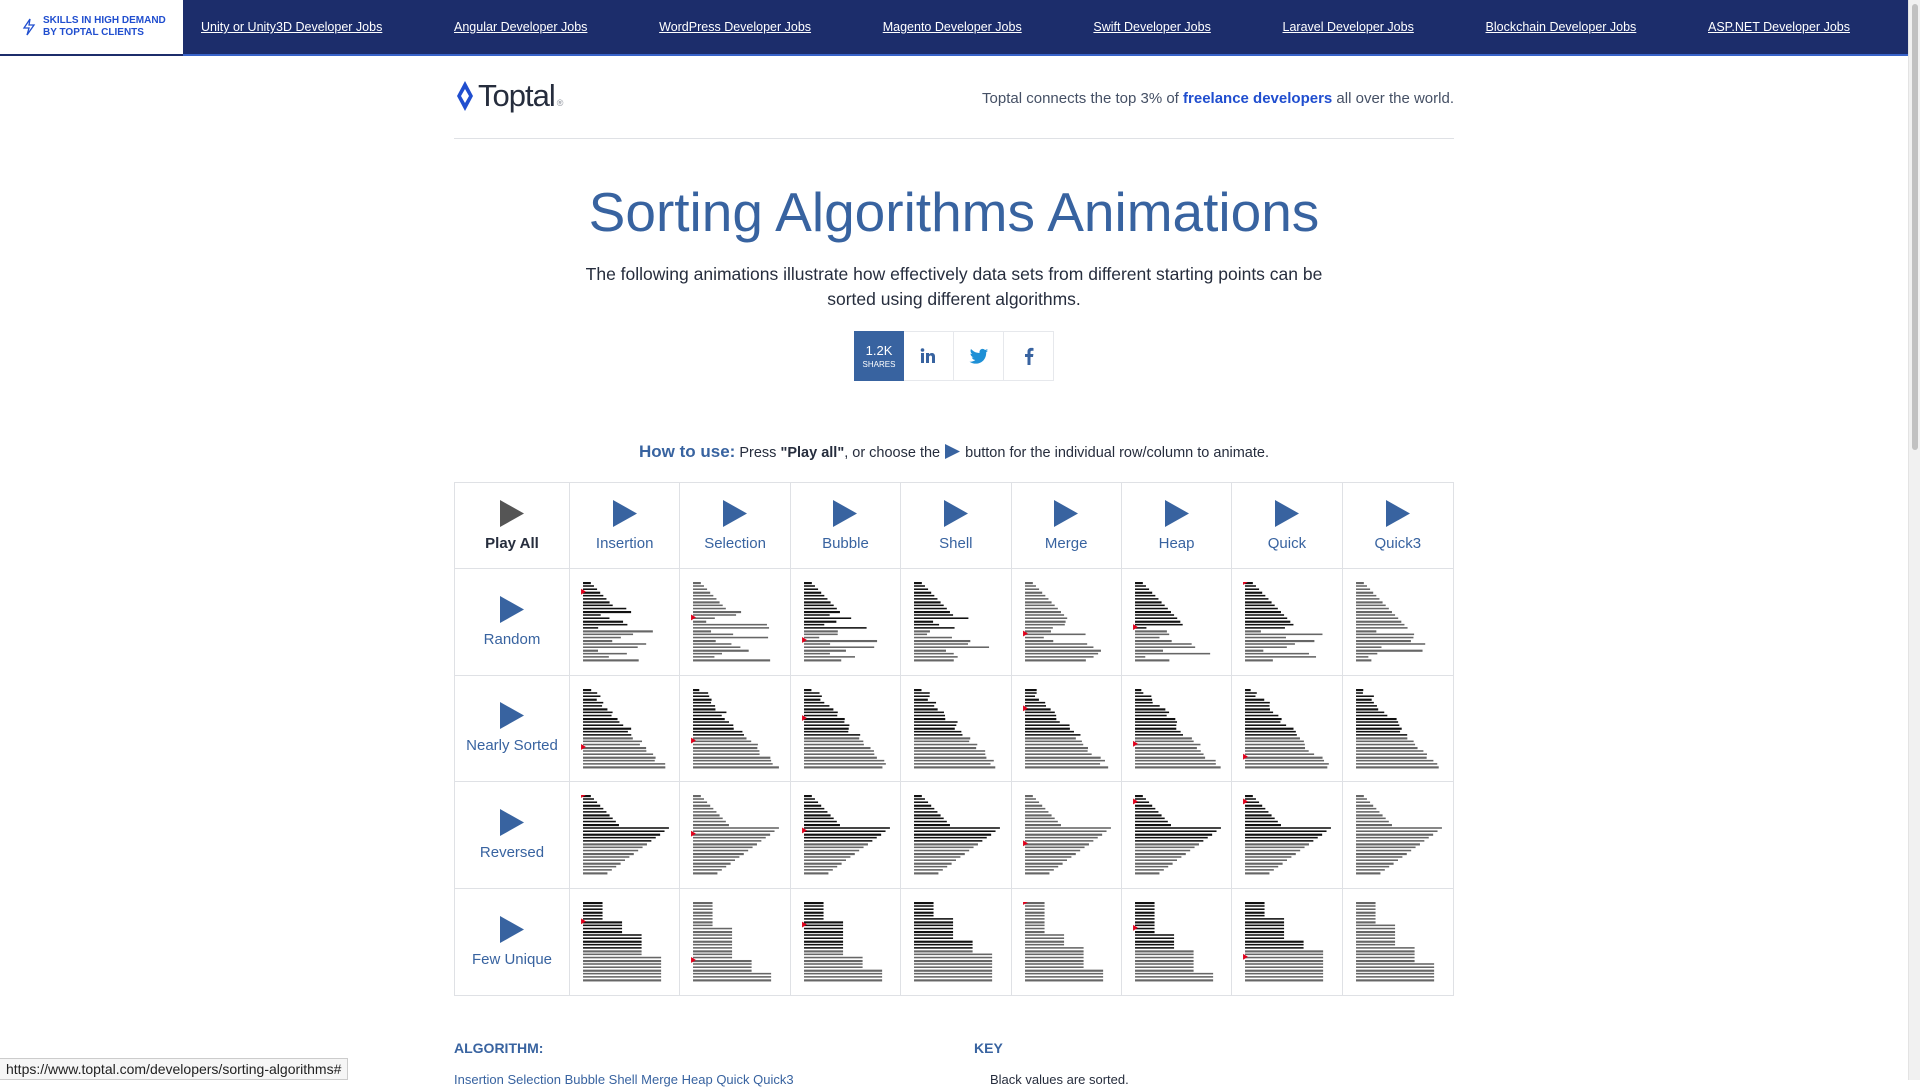  What do you see at coordinates (1066, 526) in the screenshot?
I see `column-play-button-merge: Merge` at bounding box center [1066, 526].